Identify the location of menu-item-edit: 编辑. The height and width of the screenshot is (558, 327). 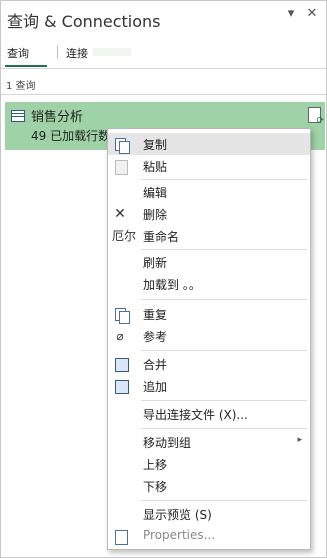
(209, 192).